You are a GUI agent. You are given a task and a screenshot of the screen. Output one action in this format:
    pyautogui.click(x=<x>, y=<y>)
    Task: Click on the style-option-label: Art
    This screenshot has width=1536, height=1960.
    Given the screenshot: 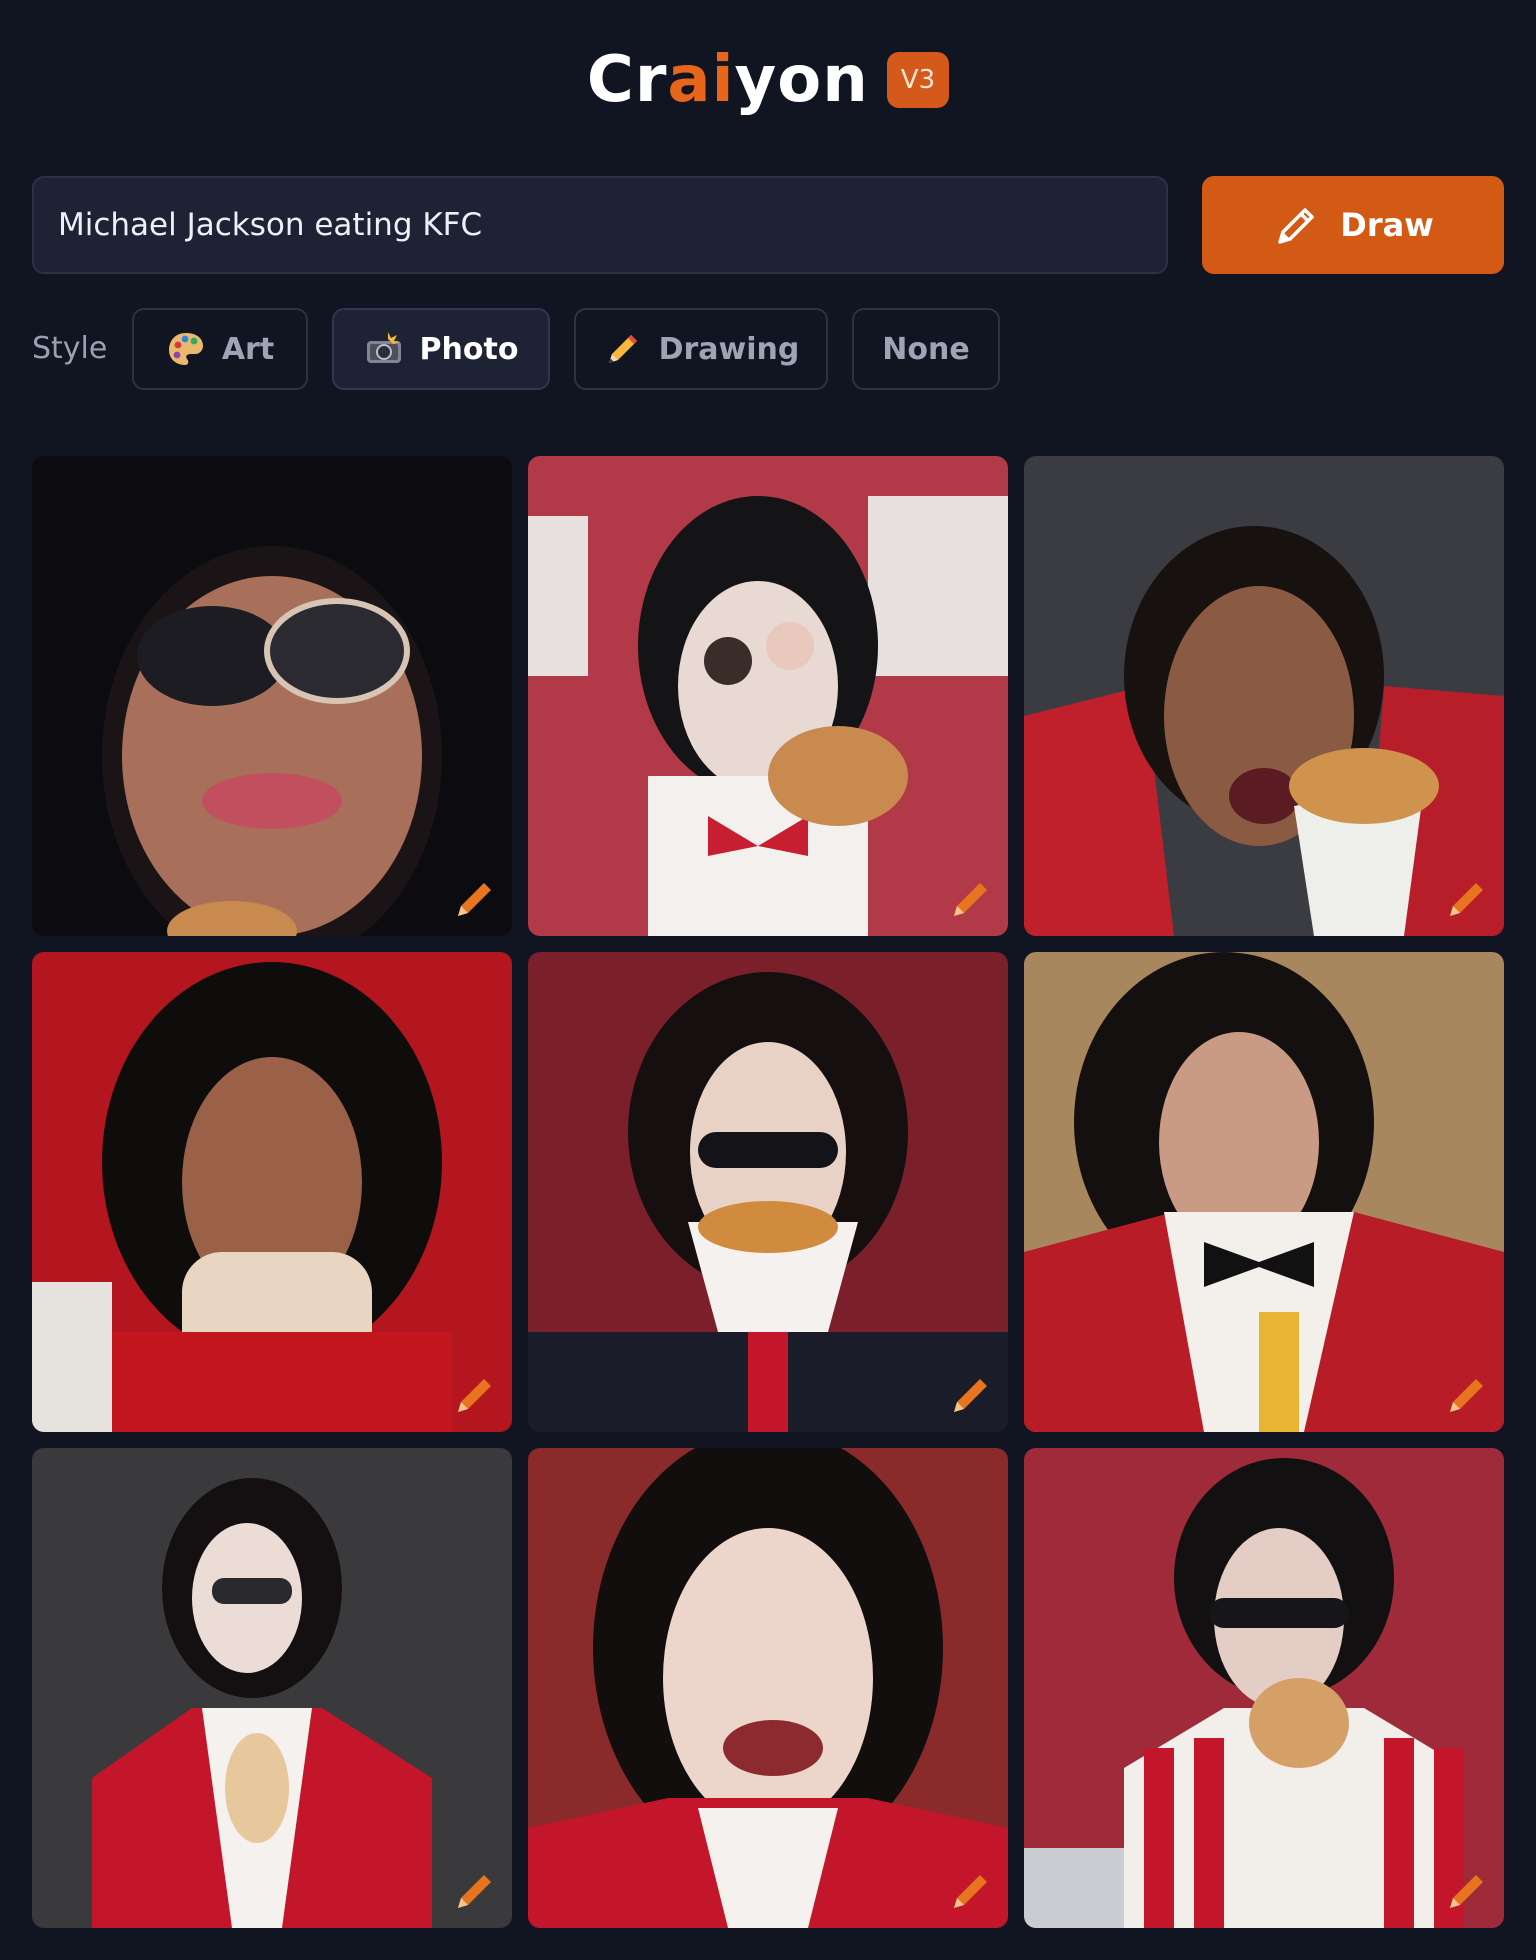 What is the action you would take?
    pyautogui.click(x=248, y=349)
    